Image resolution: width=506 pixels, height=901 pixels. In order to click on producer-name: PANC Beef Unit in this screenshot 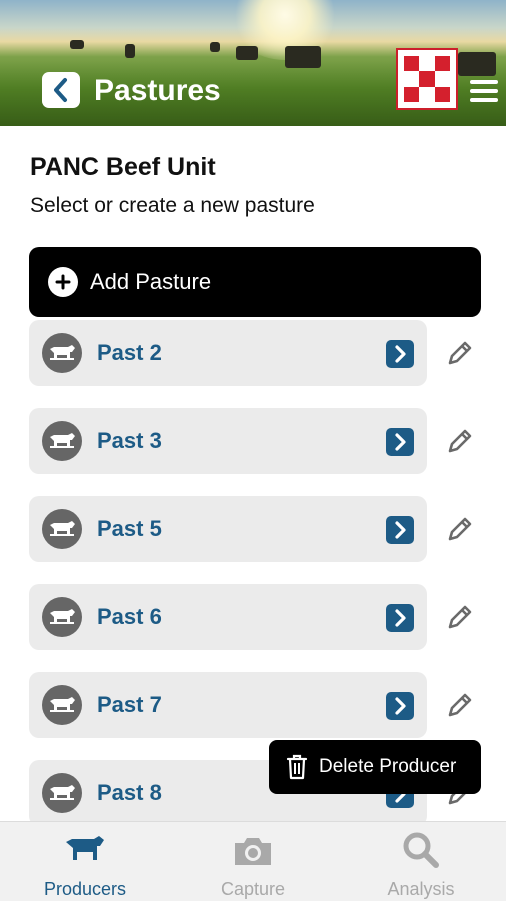, I will do `click(123, 167)`.